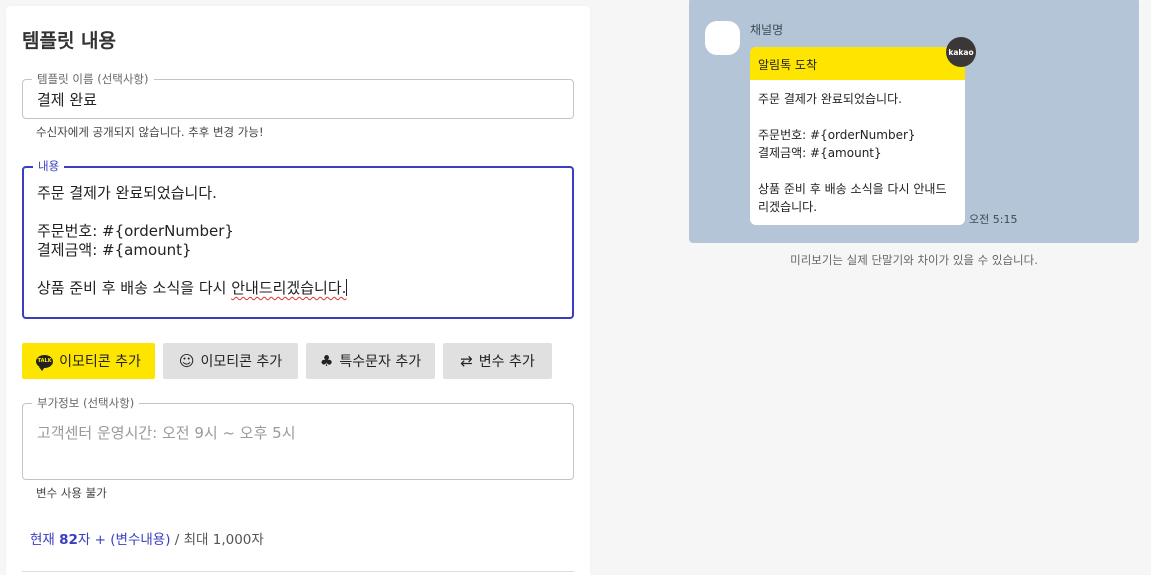 This screenshot has width=1151, height=575. I want to click on char-count-value: 82, so click(68, 540).